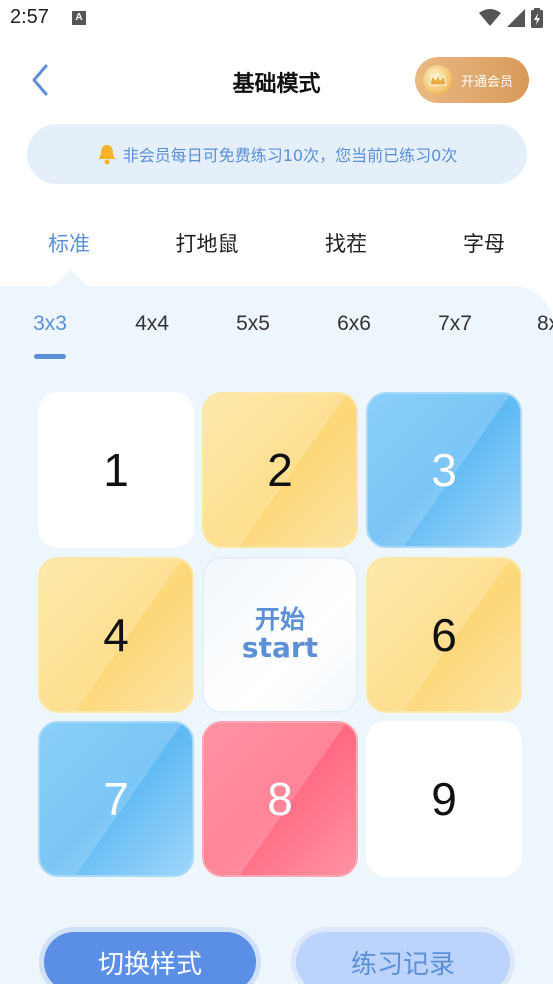  I want to click on mode-tabs: 标准 打地鼠 找茬 字母, so click(276, 243).